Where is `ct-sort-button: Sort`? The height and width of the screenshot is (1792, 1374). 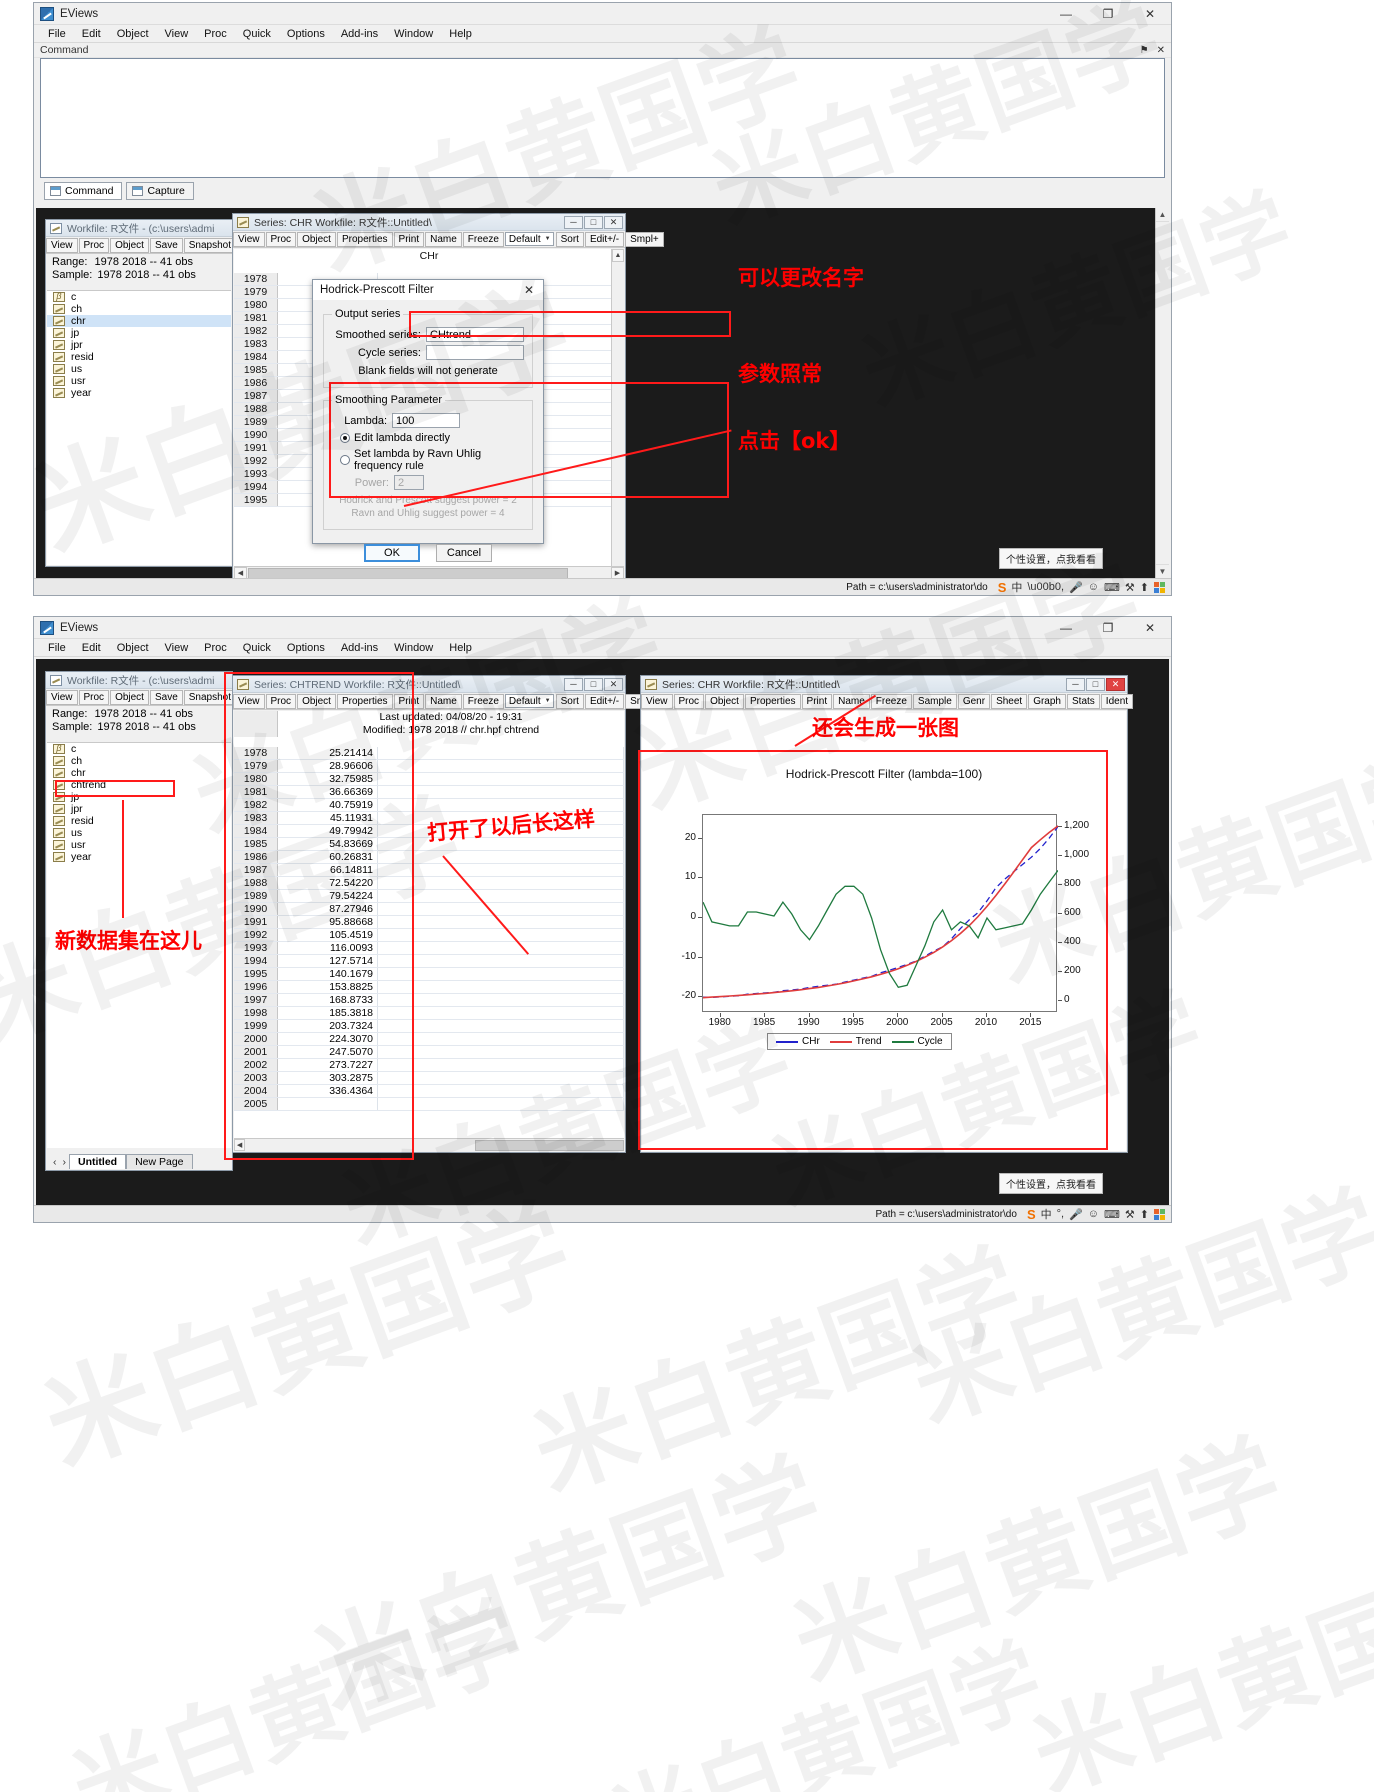
ct-sort-button: Sort is located at coordinates (569, 701).